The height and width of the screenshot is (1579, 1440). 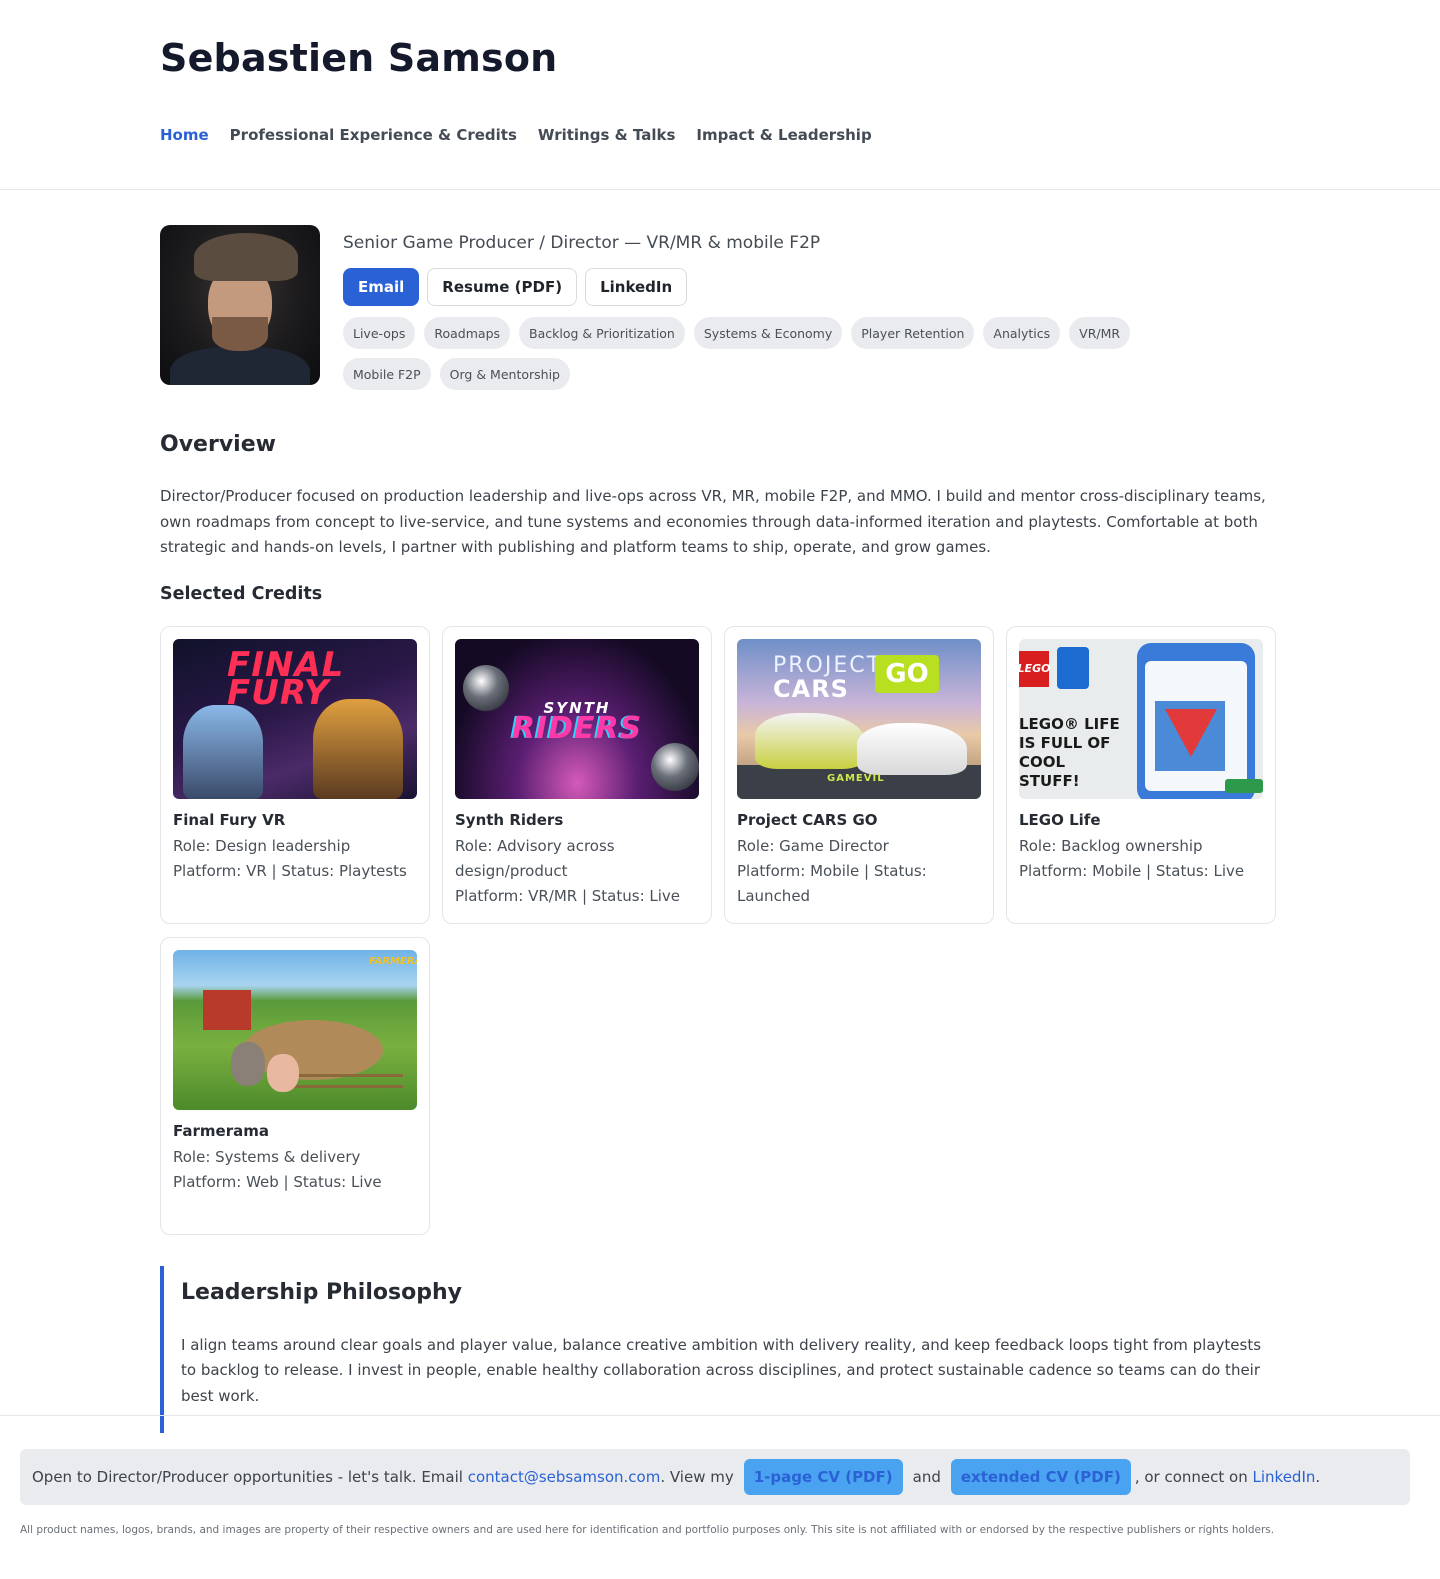 What do you see at coordinates (783, 135) in the screenshot?
I see `nav-impact: Impact & Leadership` at bounding box center [783, 135].